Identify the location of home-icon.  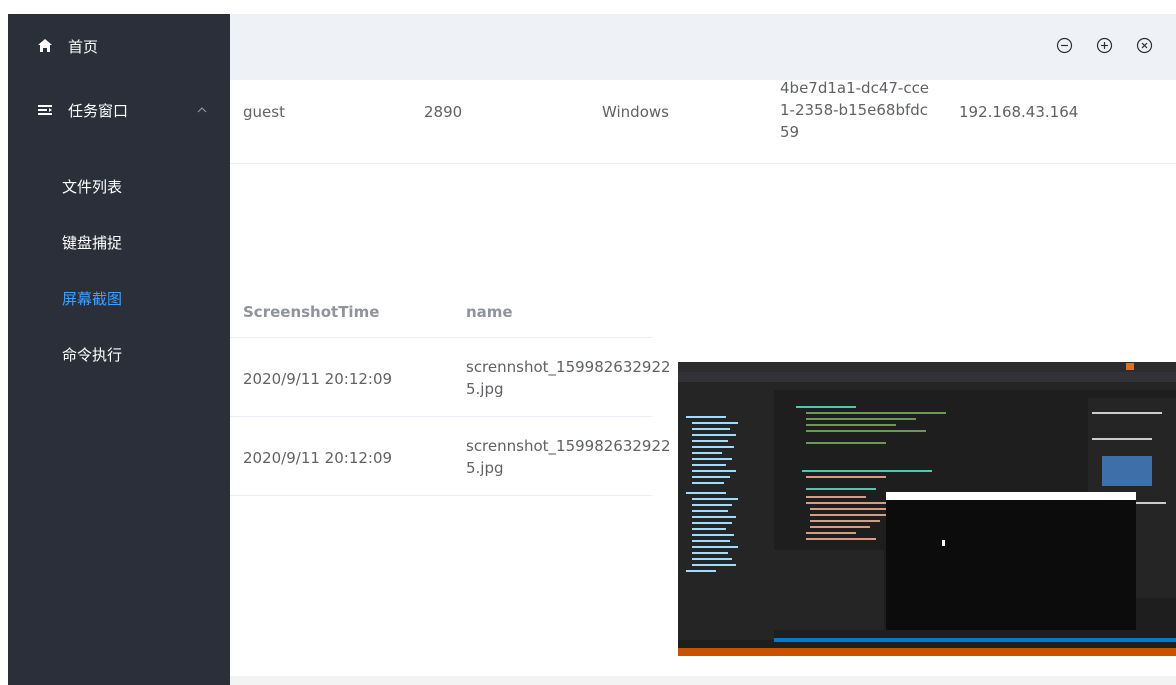
(45, 46).